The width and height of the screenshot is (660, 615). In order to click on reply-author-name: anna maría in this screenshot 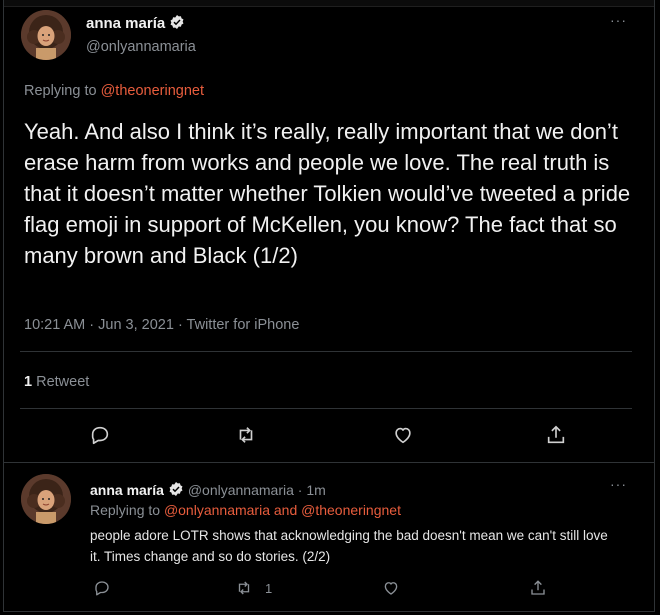, I will do `click(127, 490)`.